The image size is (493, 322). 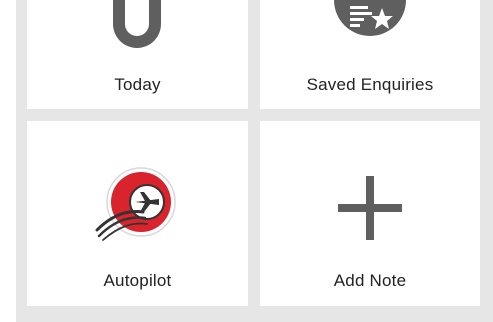 I want to click on plus-icon, so click(x=370, y=208).